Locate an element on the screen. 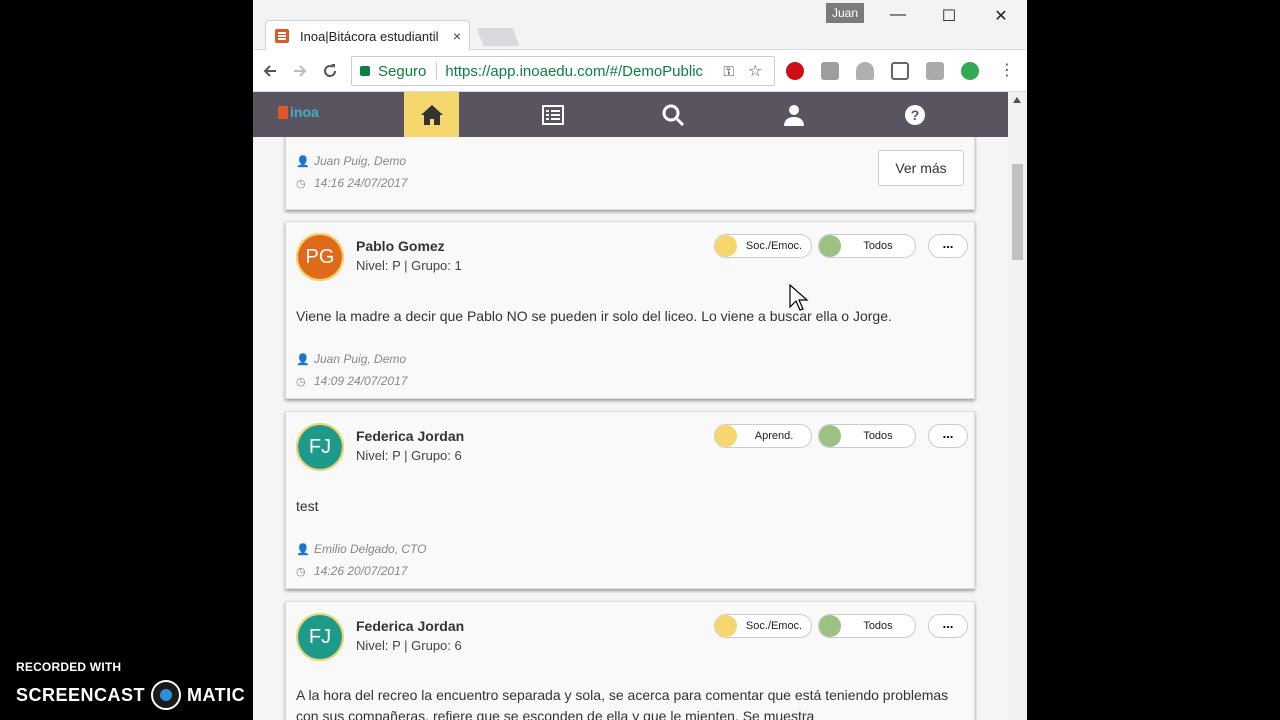 The height and width of the screenshot is (720, 1280). user-icon is located at coordinates (793, 115).